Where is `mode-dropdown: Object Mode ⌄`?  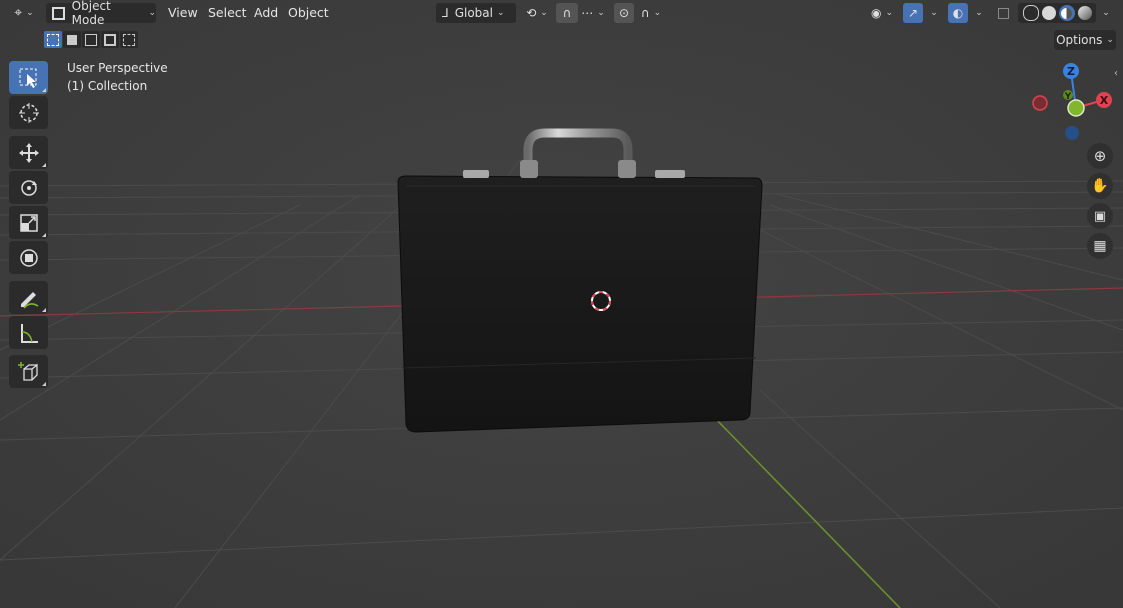 mode-dropdown: Object Mode ⌄ is located at coordinates (101, 13).